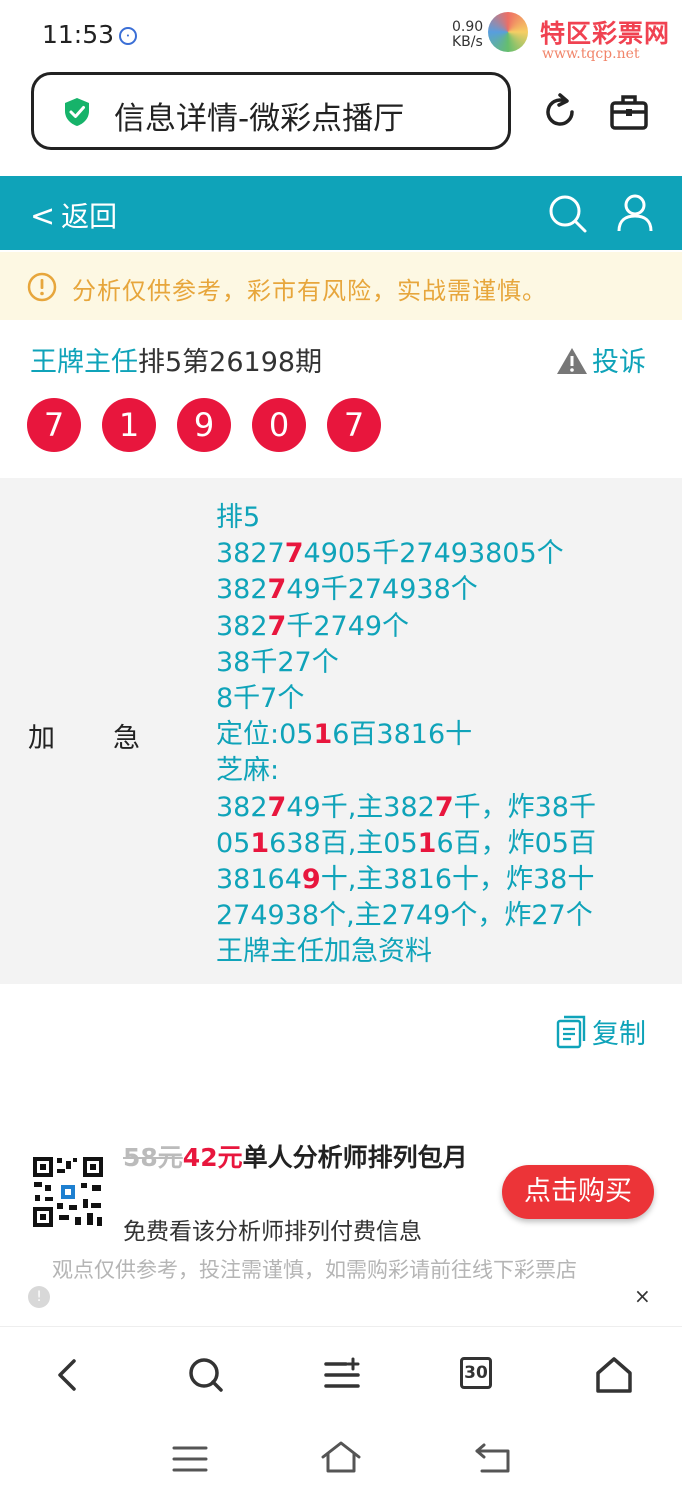 The width and height of the screenshot is (682, 1500). Describe the element at coordinates (260, 698) in the screenshot. I see `content-line: 8千7个` at that location.